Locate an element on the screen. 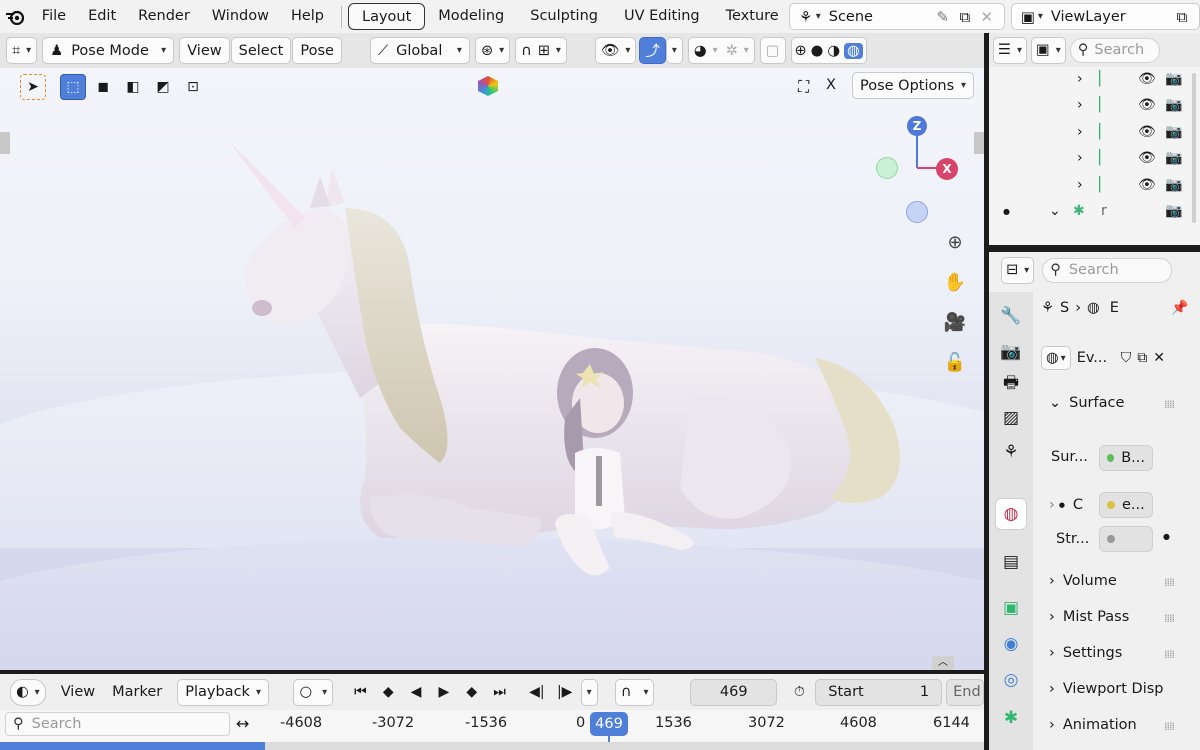 This screenshot has width=1200, height=750. select-menu-button: Select is located at coordinates (261, 50).